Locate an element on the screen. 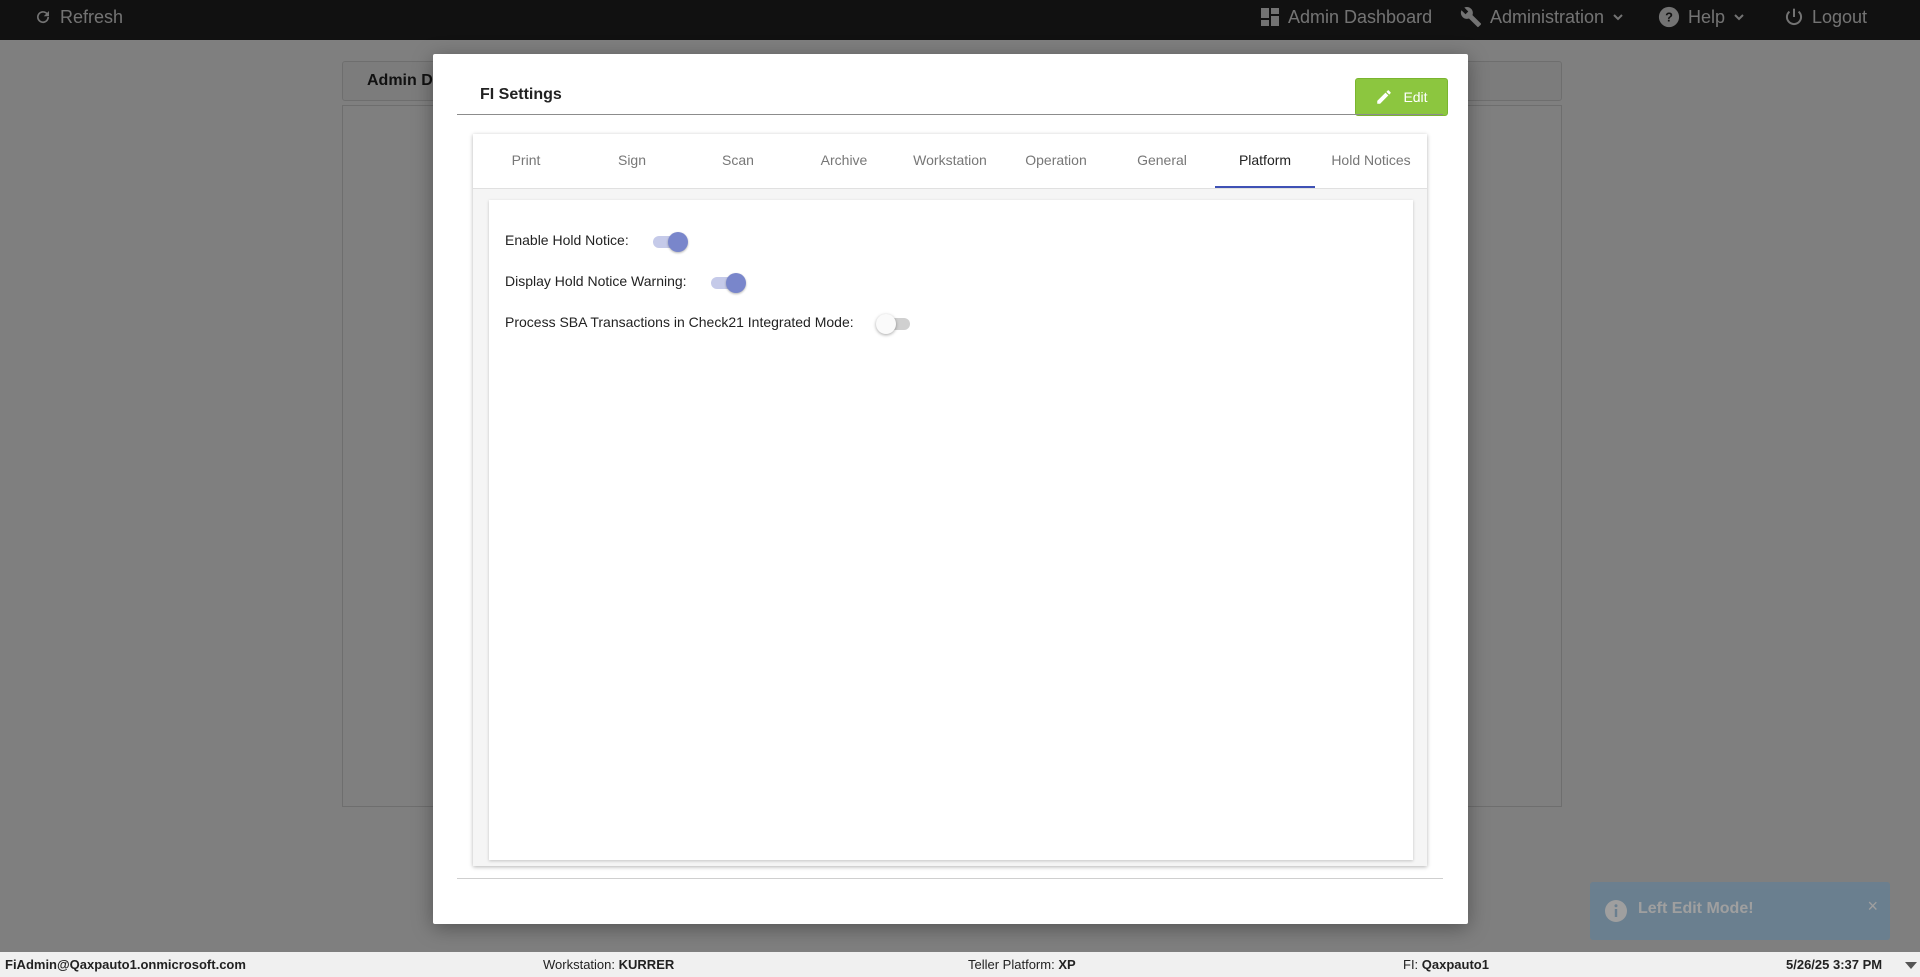  tab-archive: Archive is located at coordinates (844, 161).